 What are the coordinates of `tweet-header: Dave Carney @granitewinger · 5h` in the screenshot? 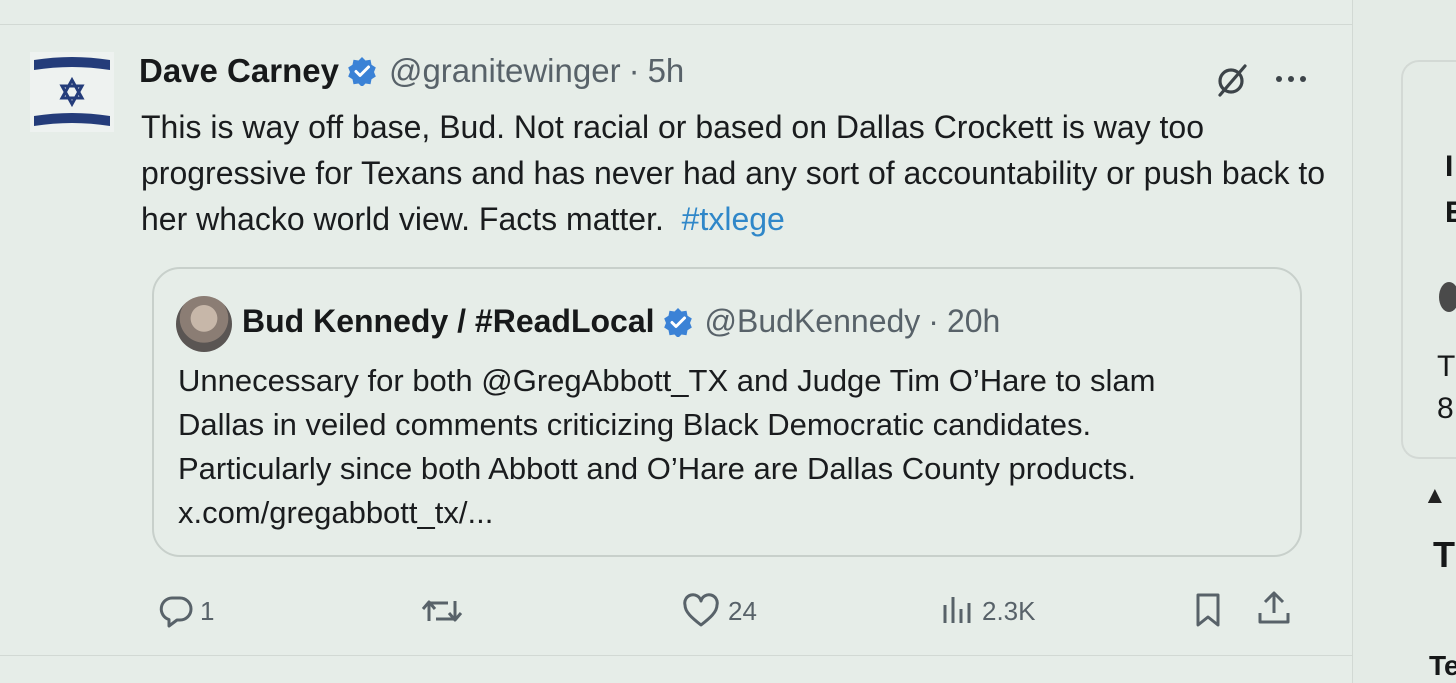 It's located at (411, 71).